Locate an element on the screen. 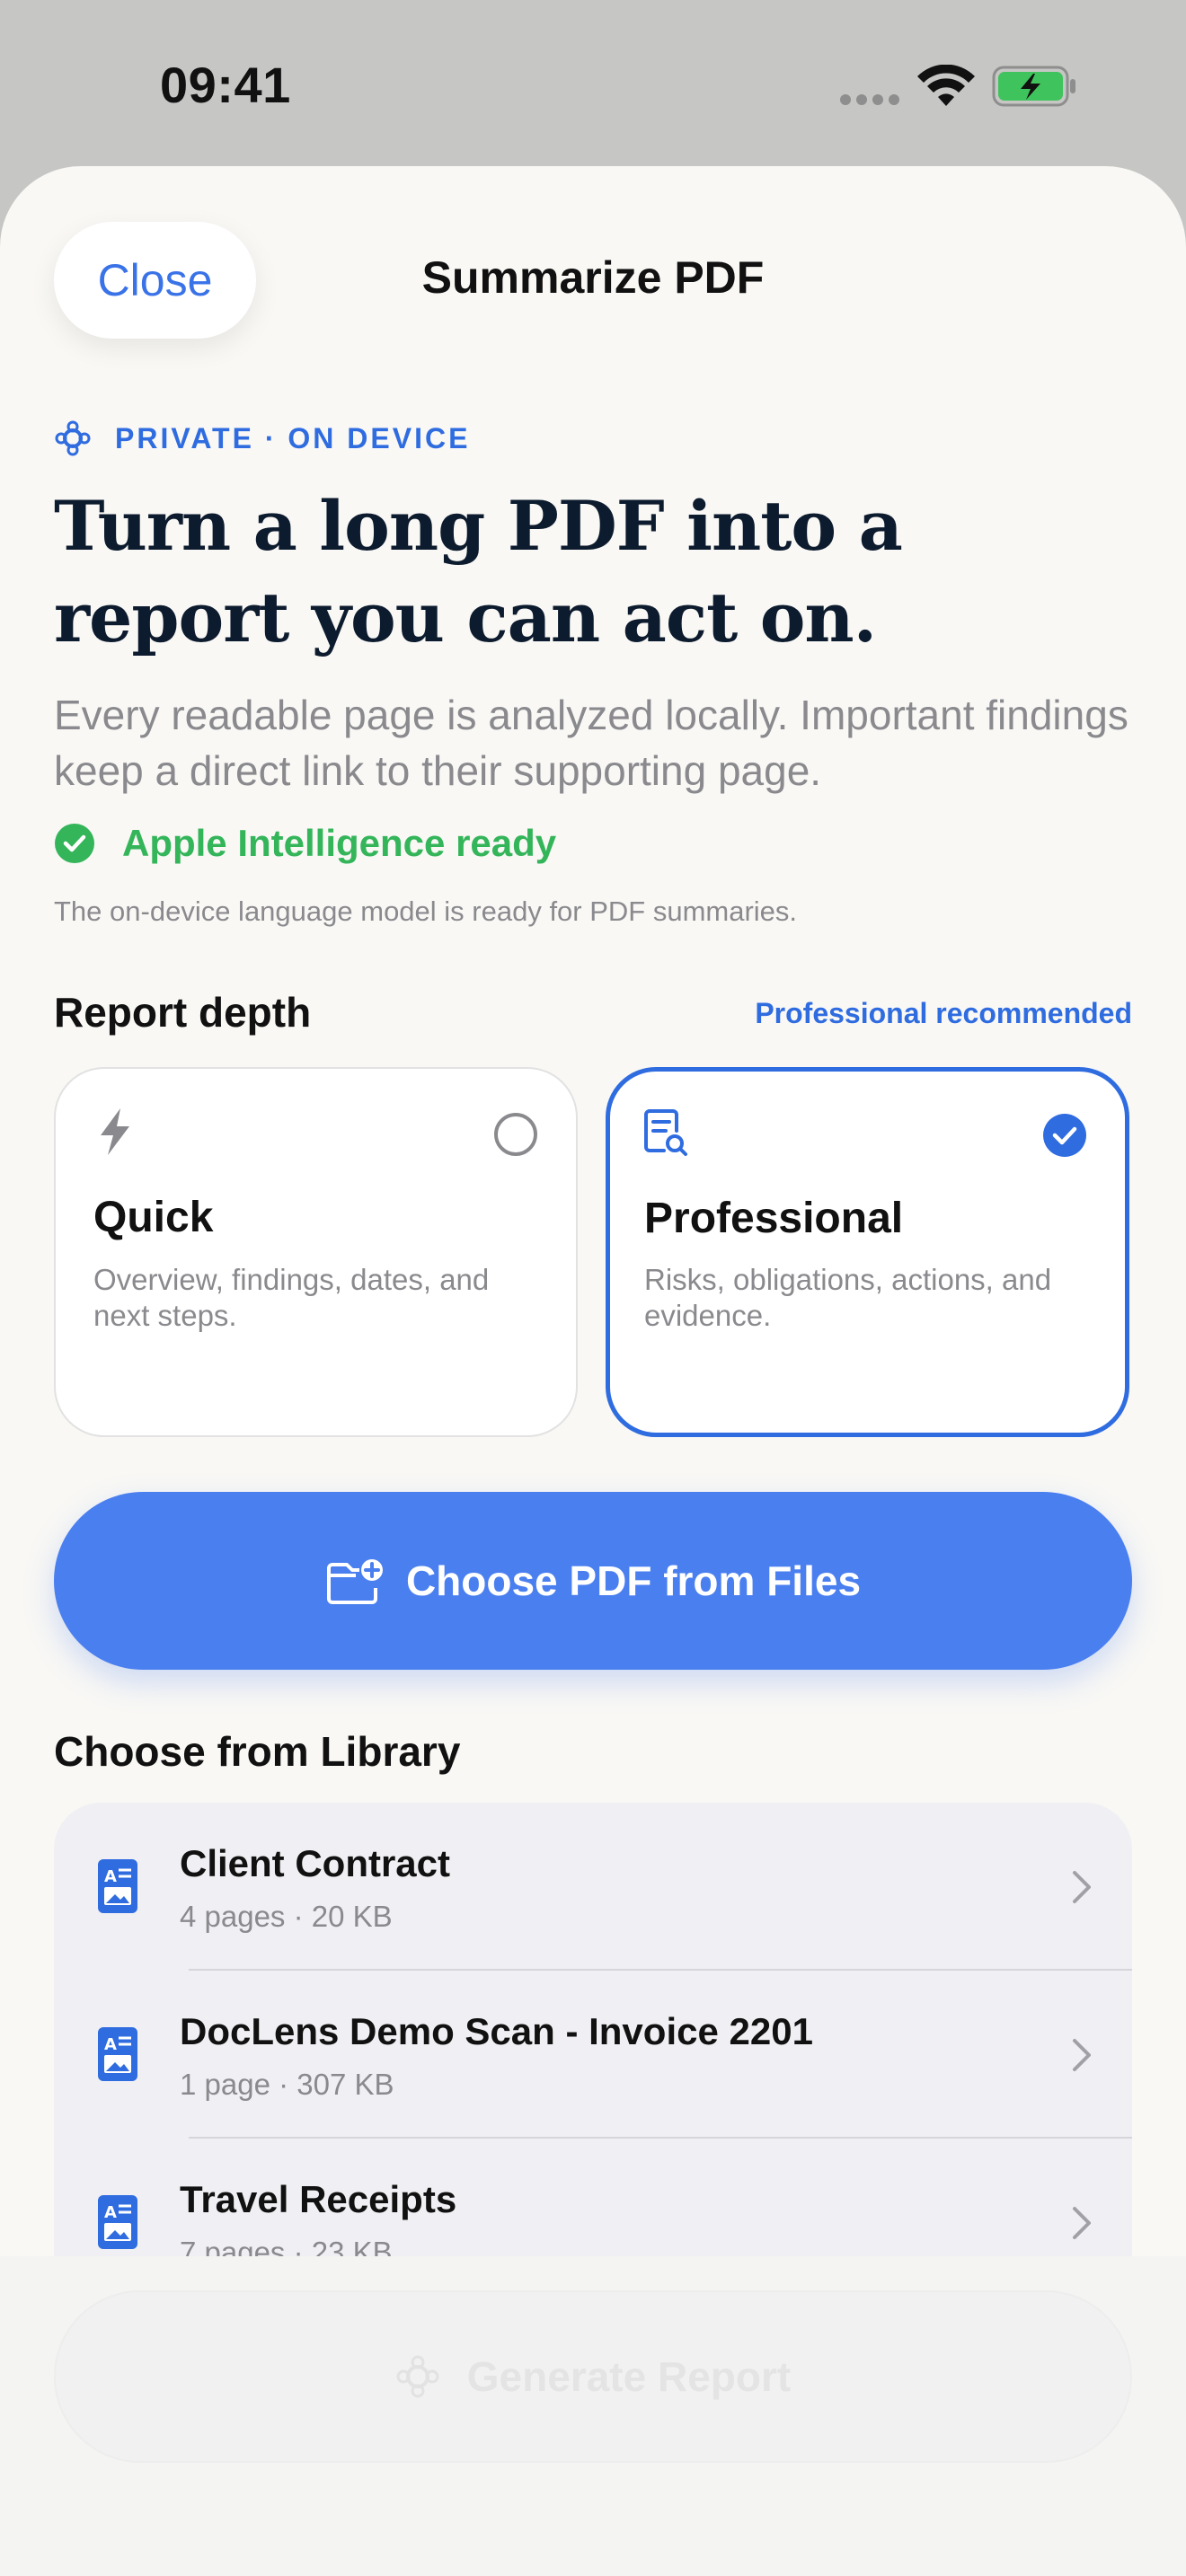 This screenshot has height=2576, width=1186. document-title: Client Contract is located at coordinates (315, 1863).